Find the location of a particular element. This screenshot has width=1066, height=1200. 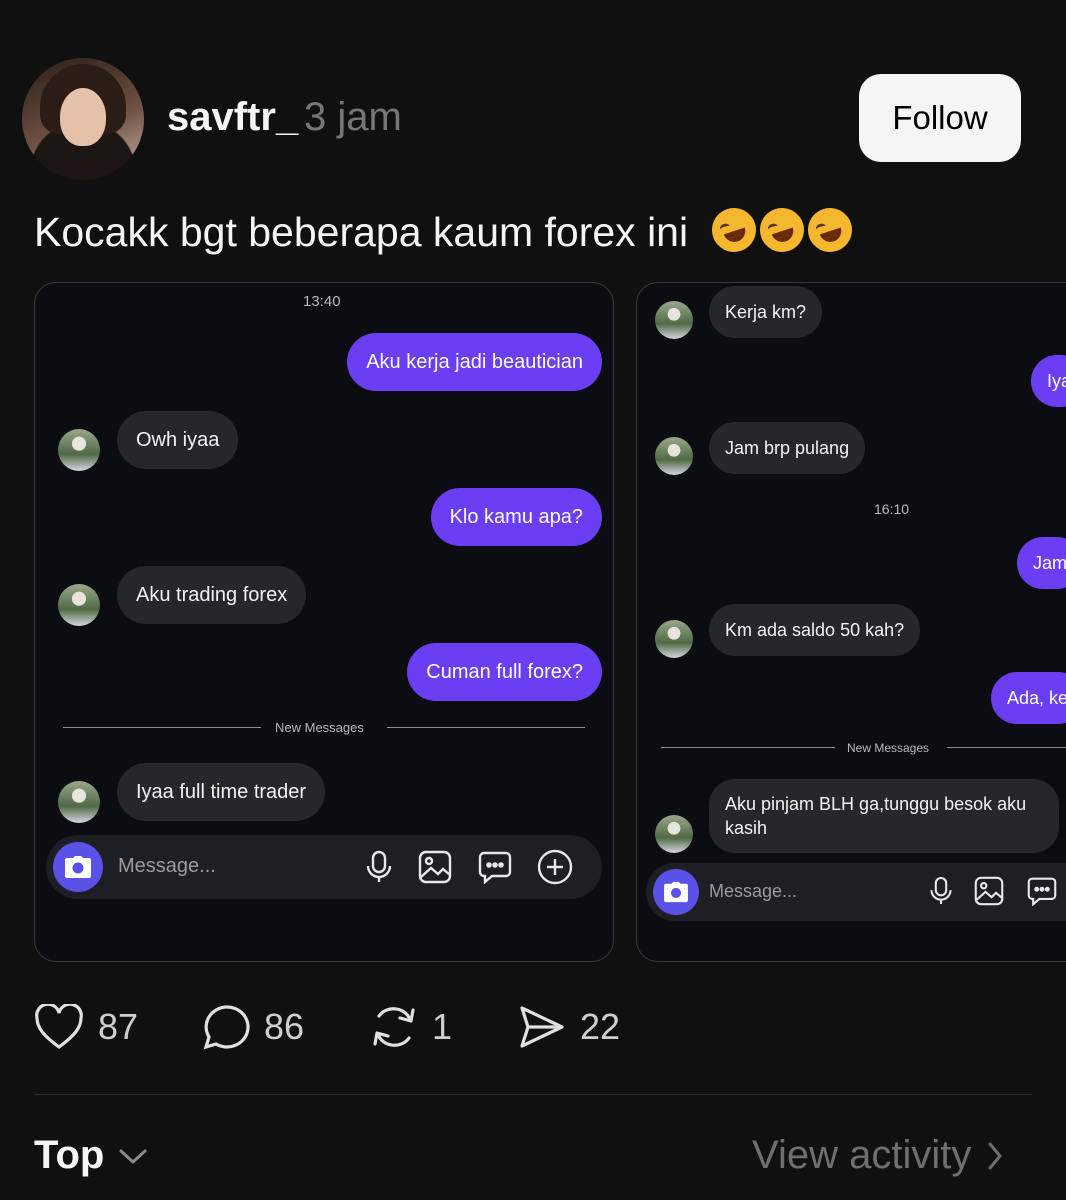

avatar is located at coordinates (83, 119).